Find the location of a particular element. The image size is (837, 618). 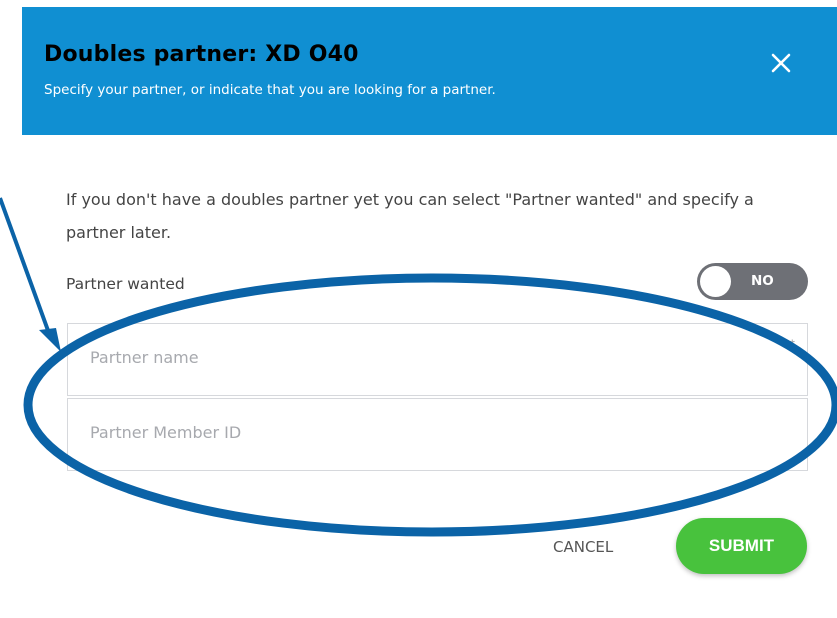

submit-button: SUBMIT is located at coordinates (741, 546).